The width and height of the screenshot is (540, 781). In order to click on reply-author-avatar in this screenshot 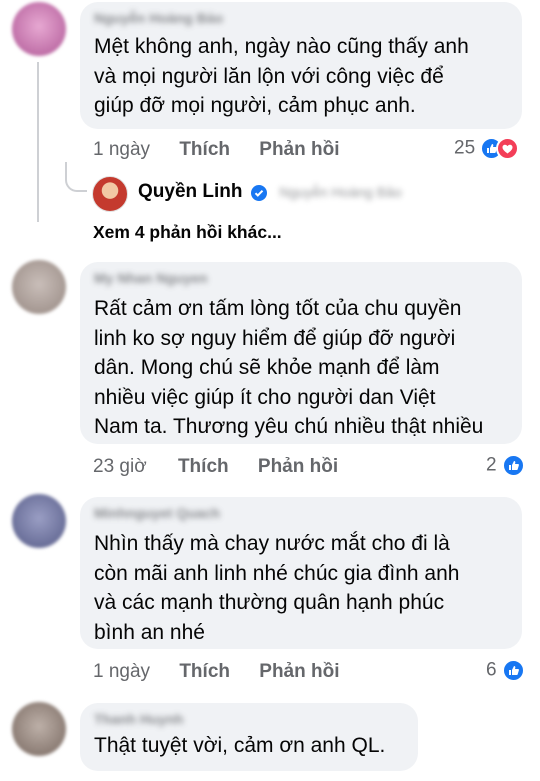, I will do `click(110, 194)`.